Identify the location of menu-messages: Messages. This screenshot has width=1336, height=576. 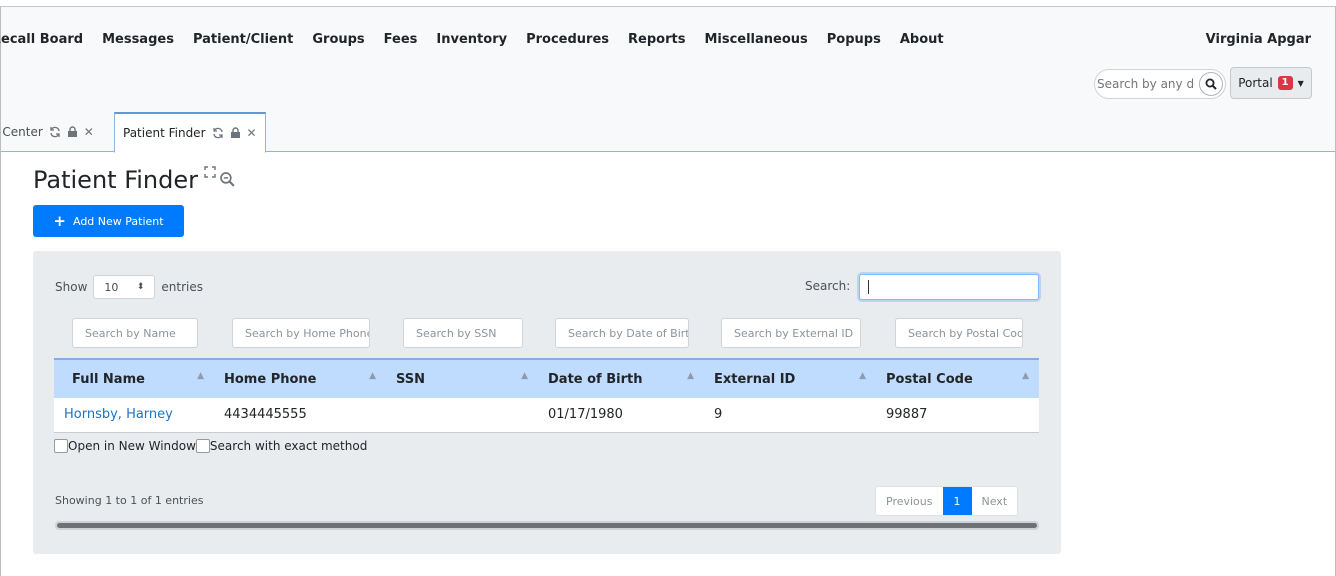
(138, 39).